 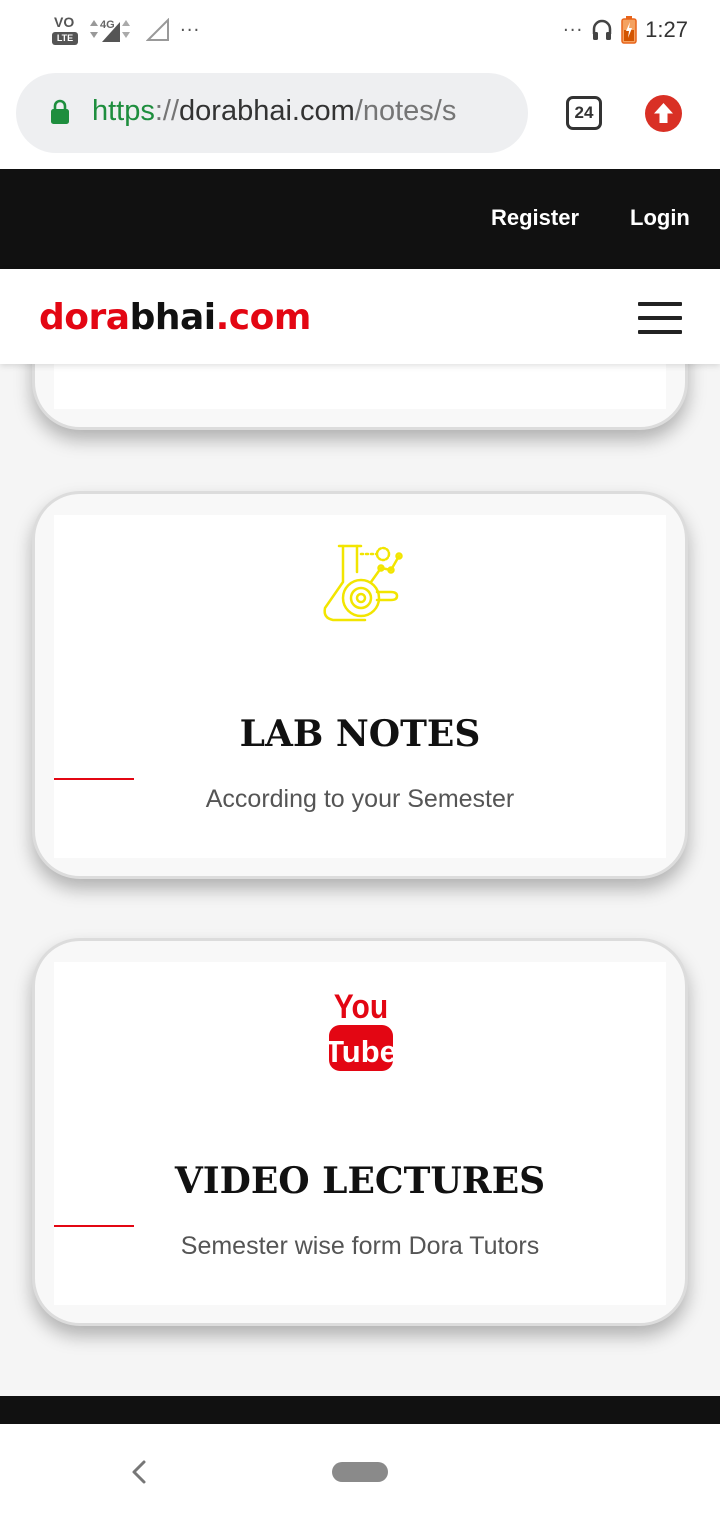 What do you see at coordinates (360, 734) in the screenshot?
I see `card-title: LAB NOTES` at bounding box center [360, 734].